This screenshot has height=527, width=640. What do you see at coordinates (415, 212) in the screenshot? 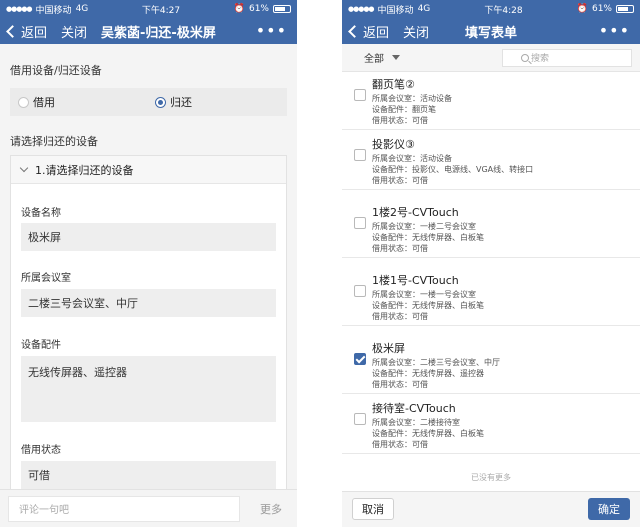
I see `item-name: 1楼2号-CVTouch` at bounding box center [415, 212].